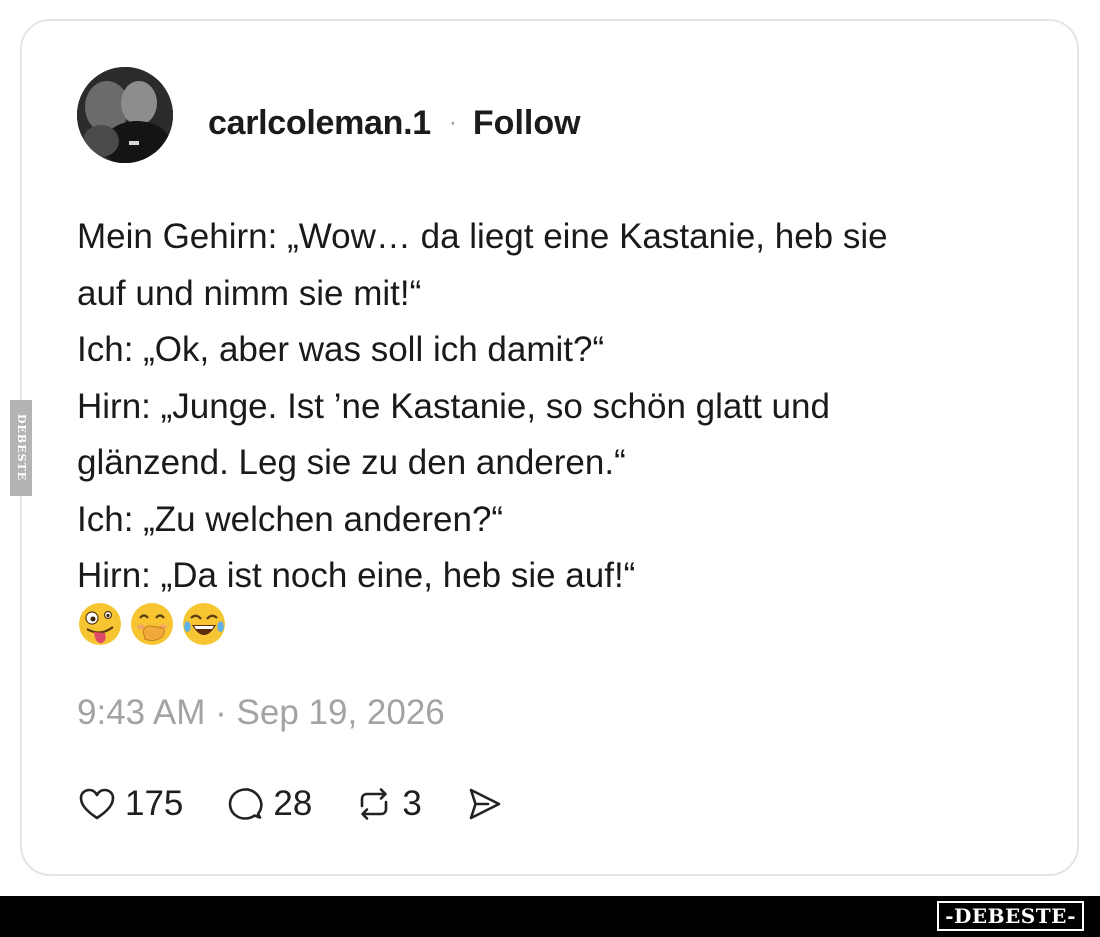  I want to click on post-line: Hirn: „Da ist noch eine, heb sie auf!“, so click(356, 575).